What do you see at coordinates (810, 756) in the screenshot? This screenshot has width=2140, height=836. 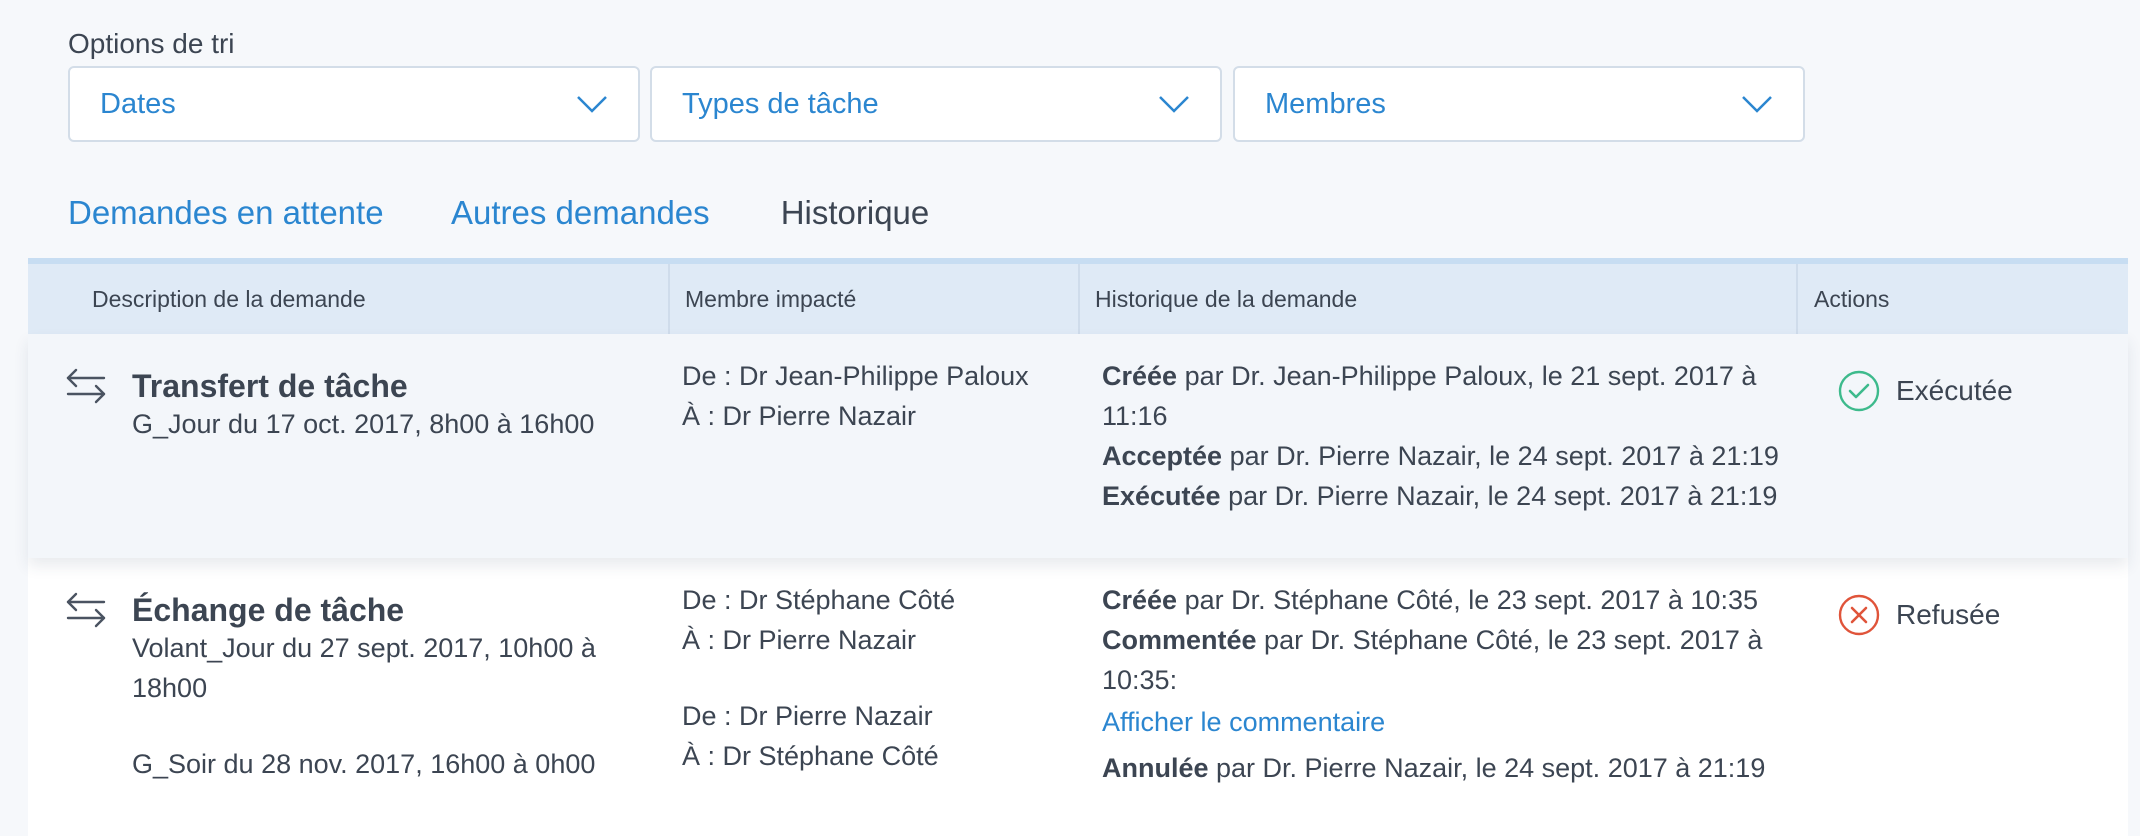 I see `member-to: À : Dr Stéphane Côté` at bounding box center [810, 756].